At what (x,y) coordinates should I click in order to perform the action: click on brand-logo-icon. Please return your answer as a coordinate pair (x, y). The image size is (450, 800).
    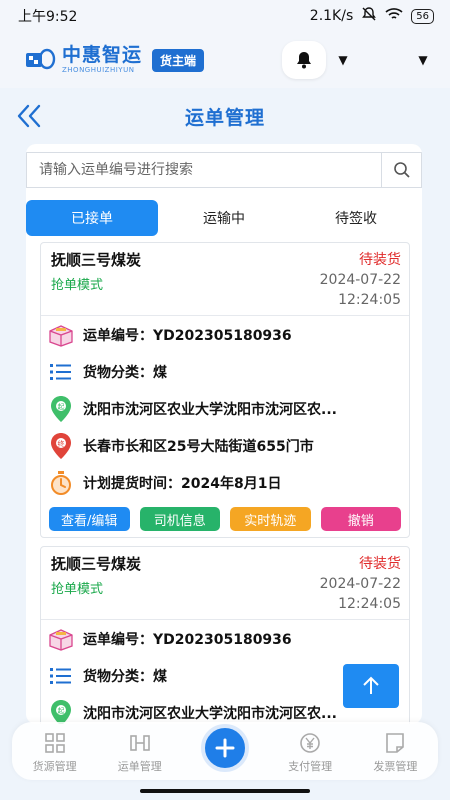
    Looking at the image, I should click on (40, 60).